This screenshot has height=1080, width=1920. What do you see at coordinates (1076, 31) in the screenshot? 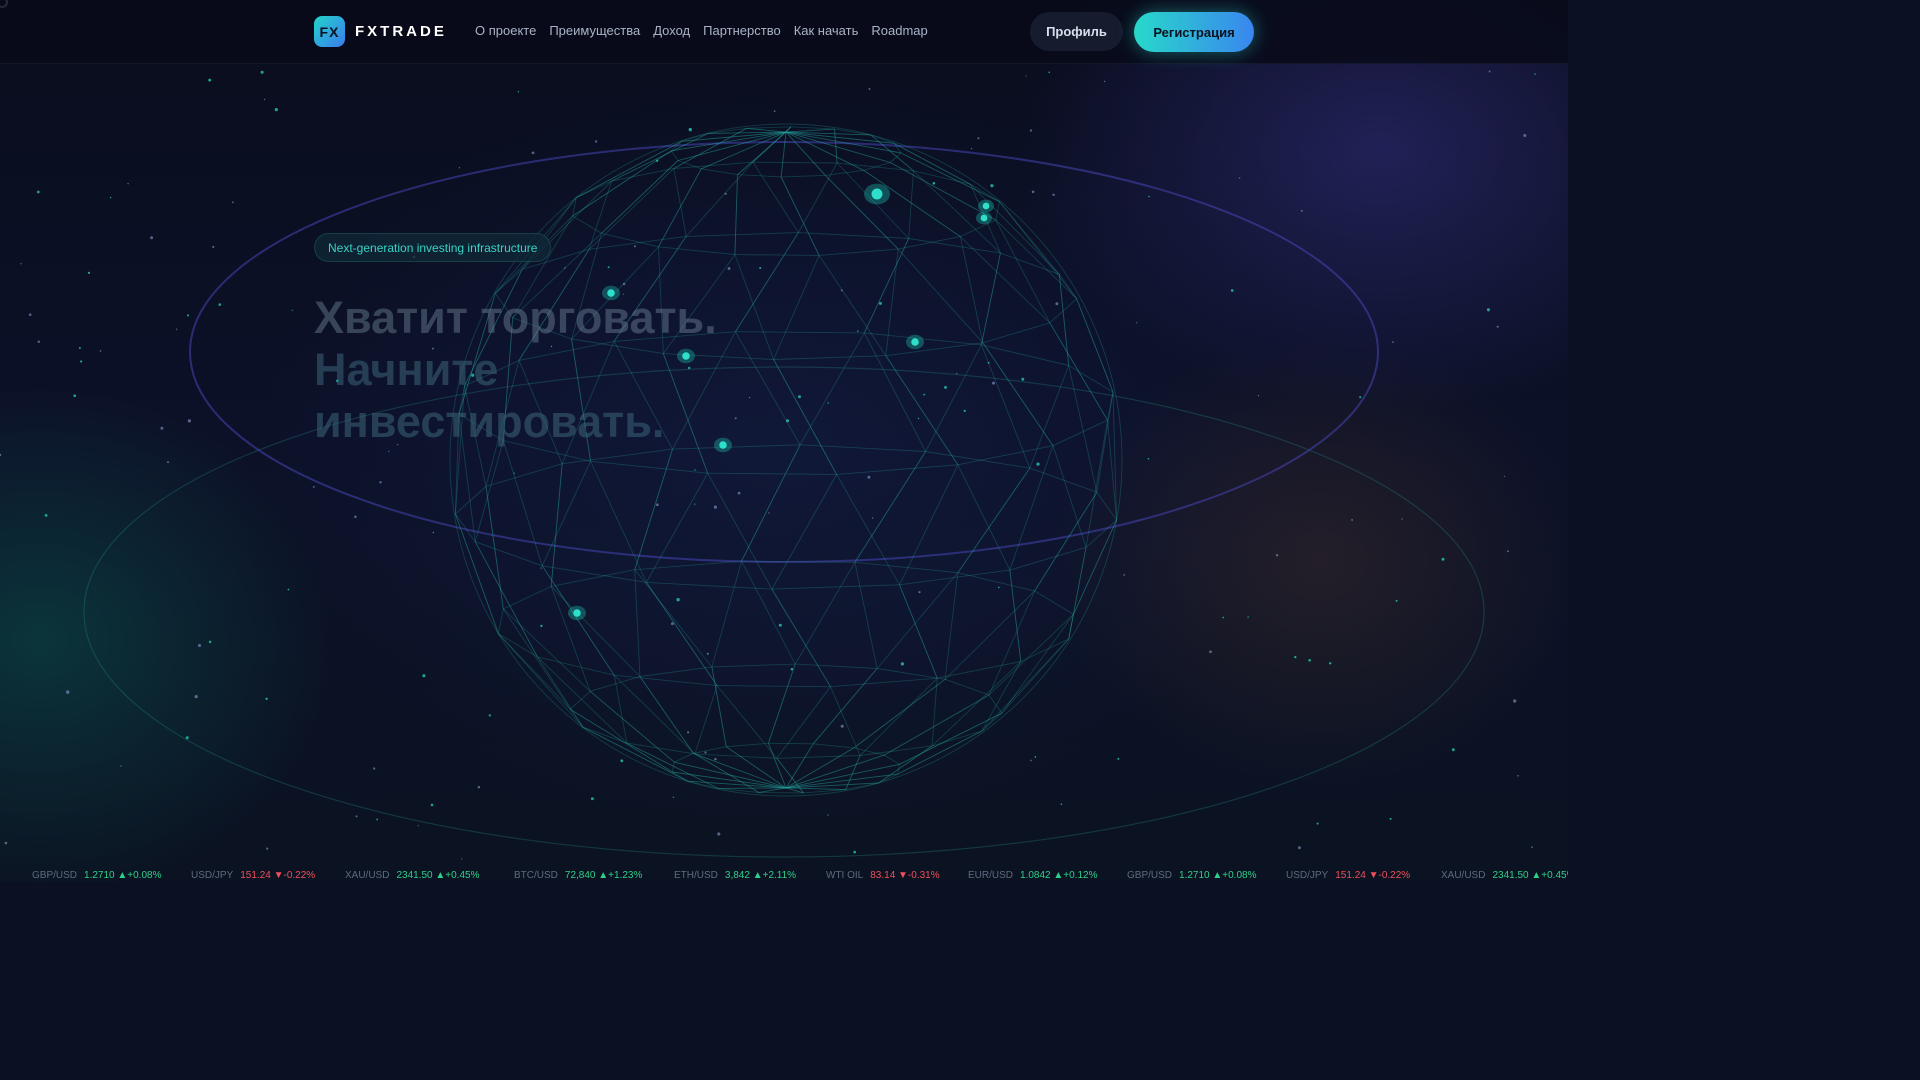
I see `profile-button: Профиль` at bounding box center [1076, 31].